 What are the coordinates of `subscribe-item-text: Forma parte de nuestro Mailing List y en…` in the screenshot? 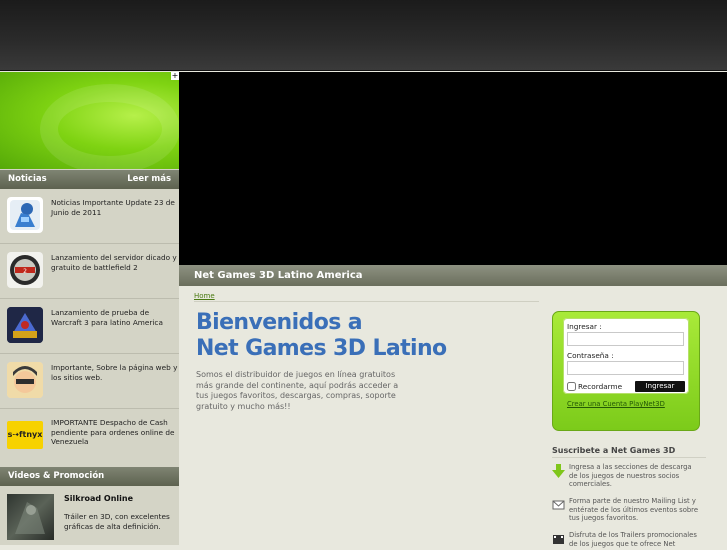 It's located at (633, 510).